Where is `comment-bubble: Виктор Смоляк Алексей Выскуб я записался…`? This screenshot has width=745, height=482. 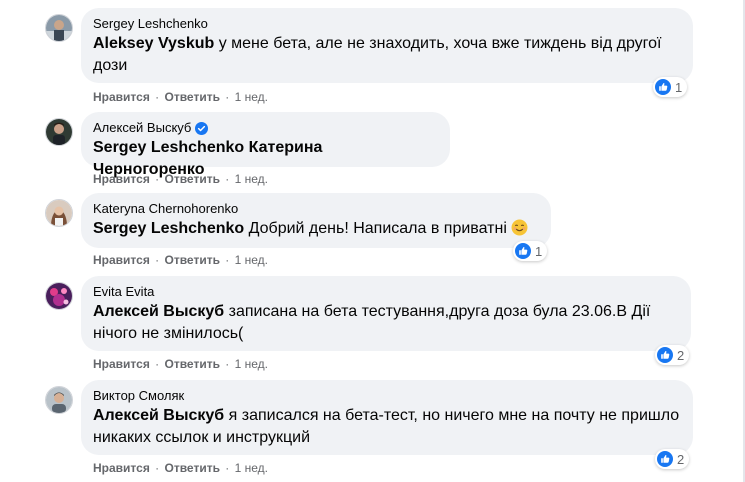
comment-bubble: Виктор Смоляк Алексей Выскуб я записался… is located at coordinates (387, 417).